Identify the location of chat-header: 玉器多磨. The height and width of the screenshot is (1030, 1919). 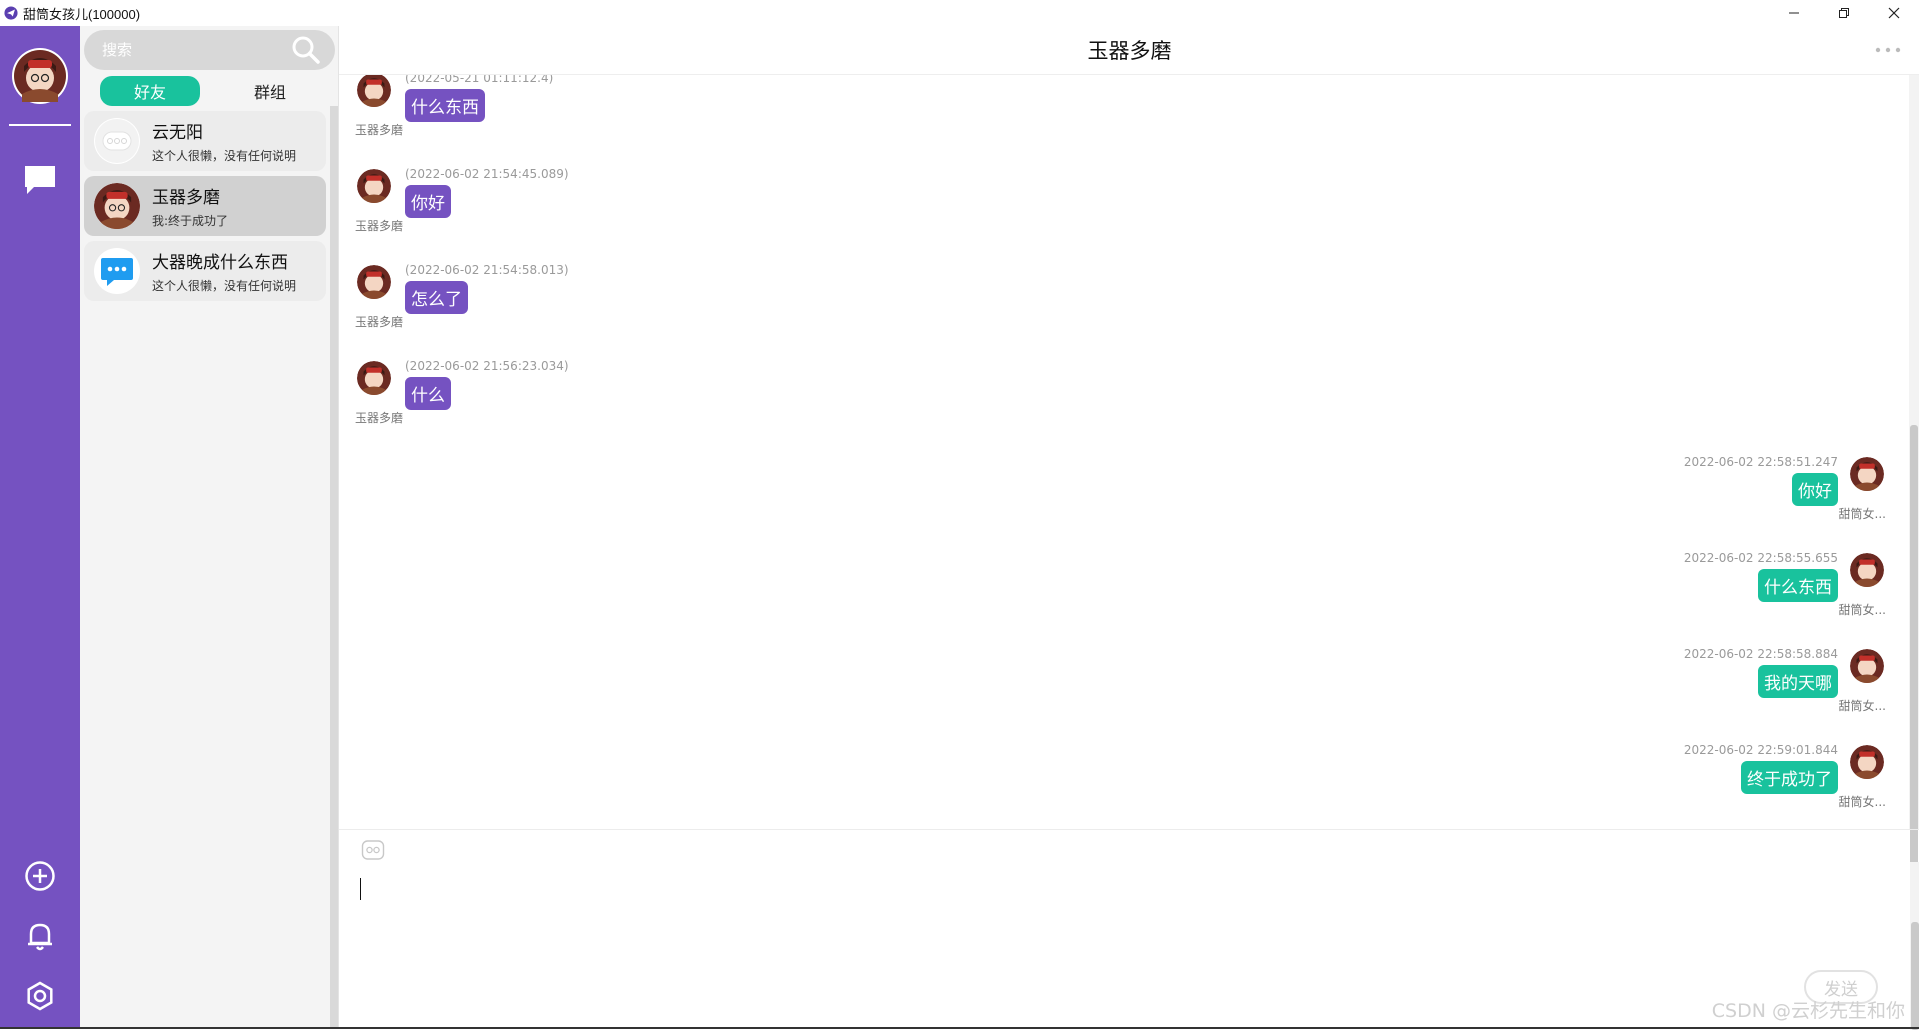
(1129, 50).